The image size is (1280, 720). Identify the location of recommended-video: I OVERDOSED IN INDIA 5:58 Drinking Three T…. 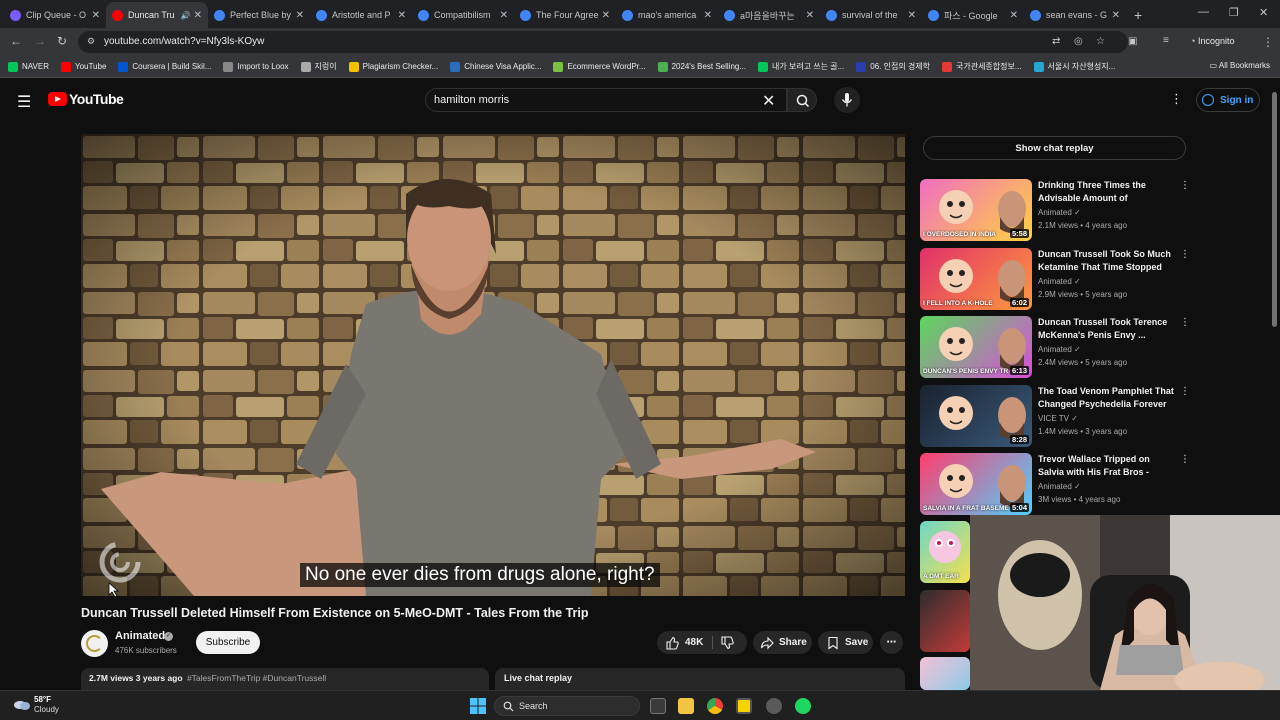
(1055, 210).